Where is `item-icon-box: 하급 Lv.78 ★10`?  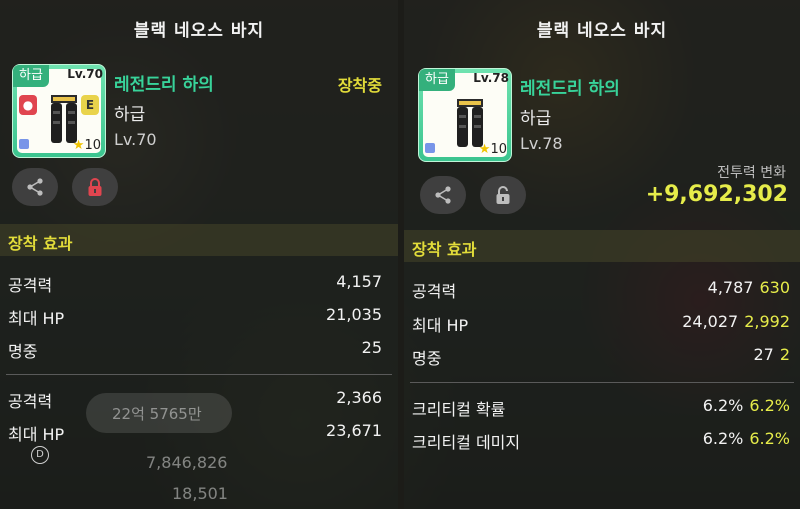 item-icon-box: 하급 Lv.78 ★10 is located at coordinates (465, 115).